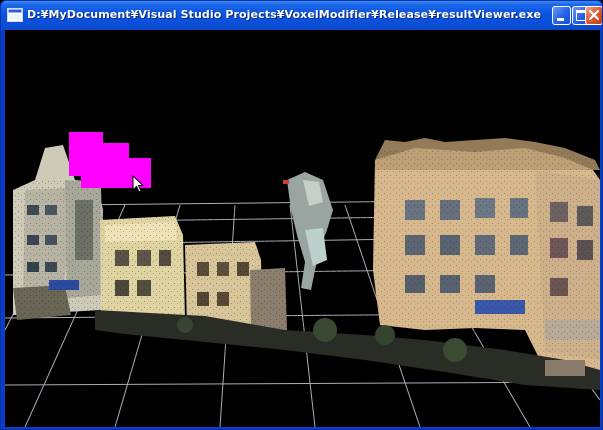 Image resolution: width=603 pixels, height=430 pixels. Describe the element at coordinates (561, 15) in the screenshot. I see `minimize-button` at that location.